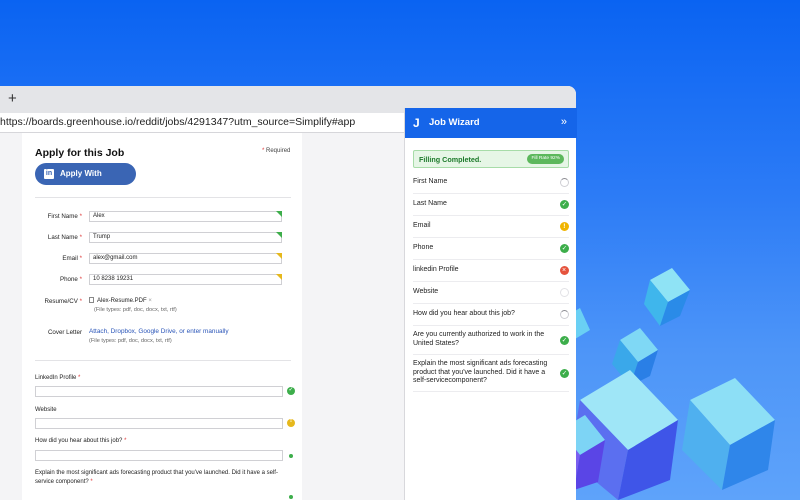 The image size is (800, 500). I want to click on error-icon, so click(564, 270).